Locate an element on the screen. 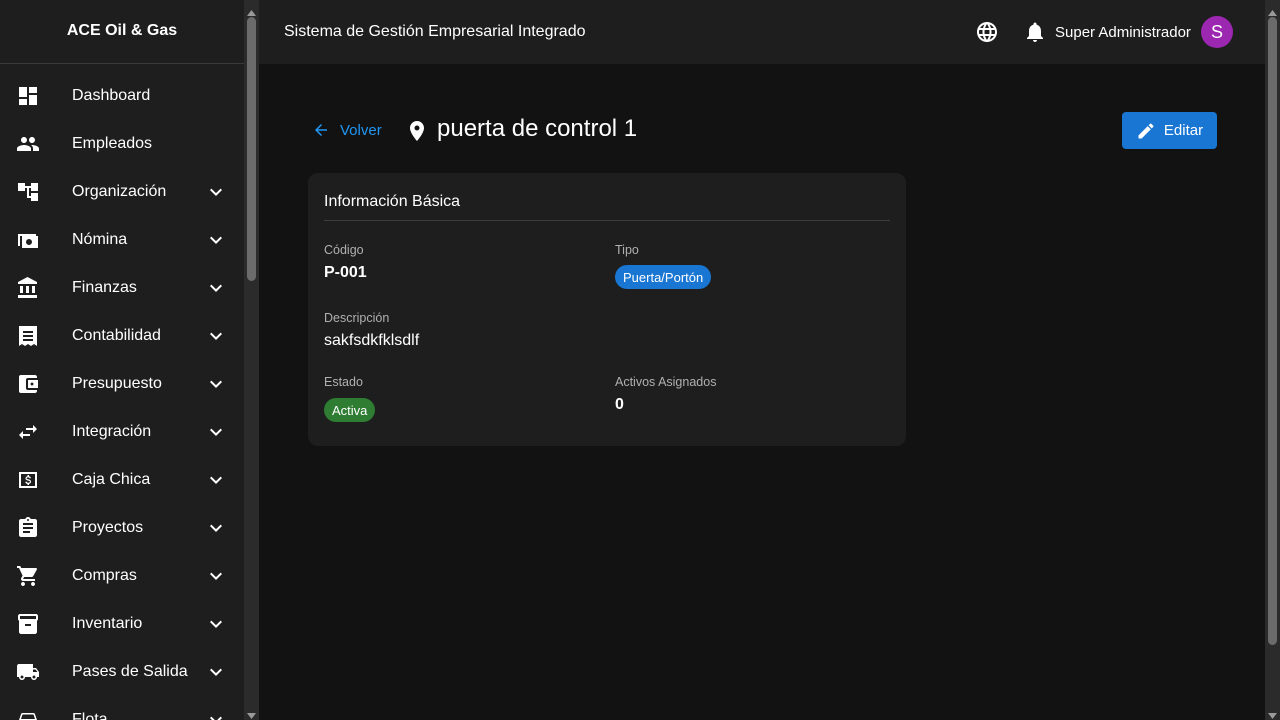 Image resolution: width=1280 pixels, height=720 pixels. sidebar-item-inventario: Inventario is located at coordinates (122, 624).